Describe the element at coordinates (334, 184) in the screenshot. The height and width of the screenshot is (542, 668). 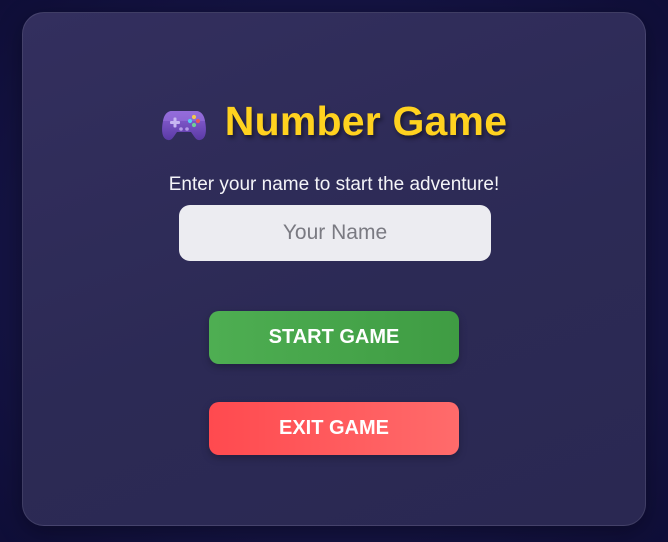
I see `subtitle: Enter your name to start the adventure!` at that location.